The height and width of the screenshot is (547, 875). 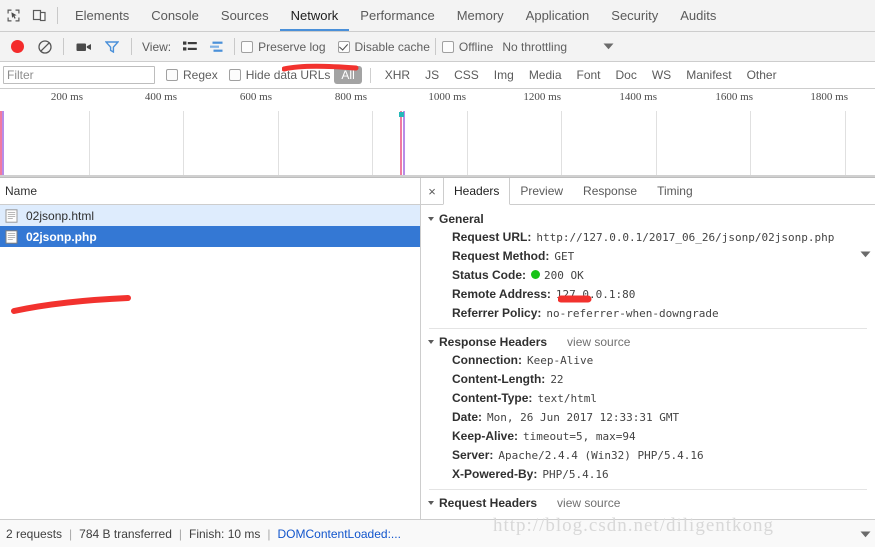 What do you see at coordinates (648, 275) in the screenshot?
I see `header-row: Status Code: 200 OK` at bounding box center [648, 275].